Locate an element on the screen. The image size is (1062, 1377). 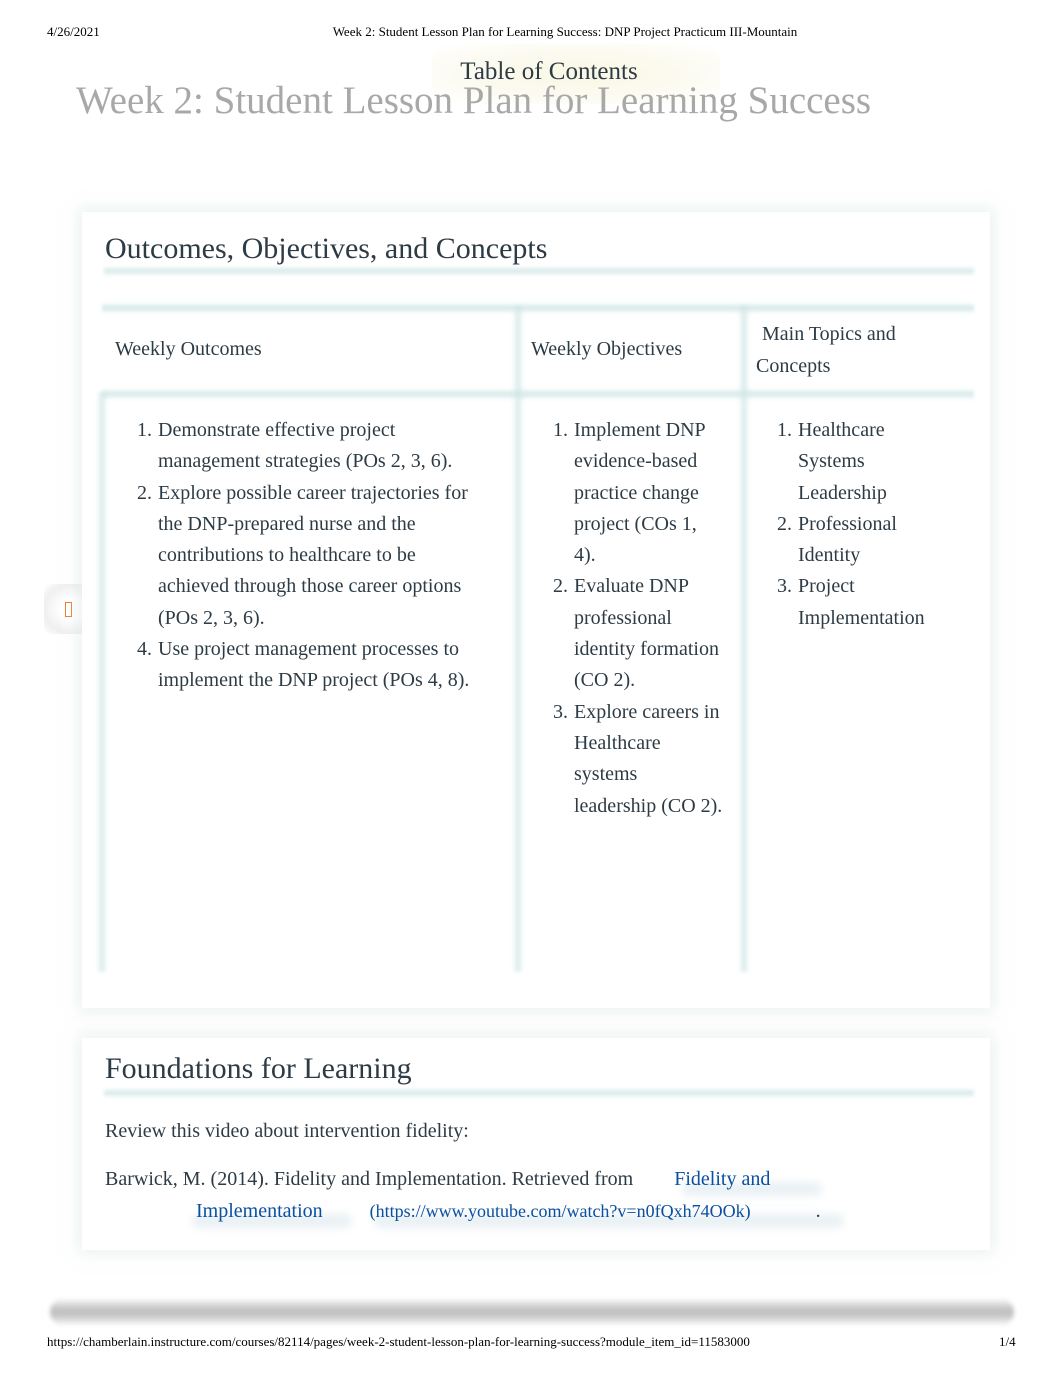
bookmark-icon is located at coordinates (68, 609).